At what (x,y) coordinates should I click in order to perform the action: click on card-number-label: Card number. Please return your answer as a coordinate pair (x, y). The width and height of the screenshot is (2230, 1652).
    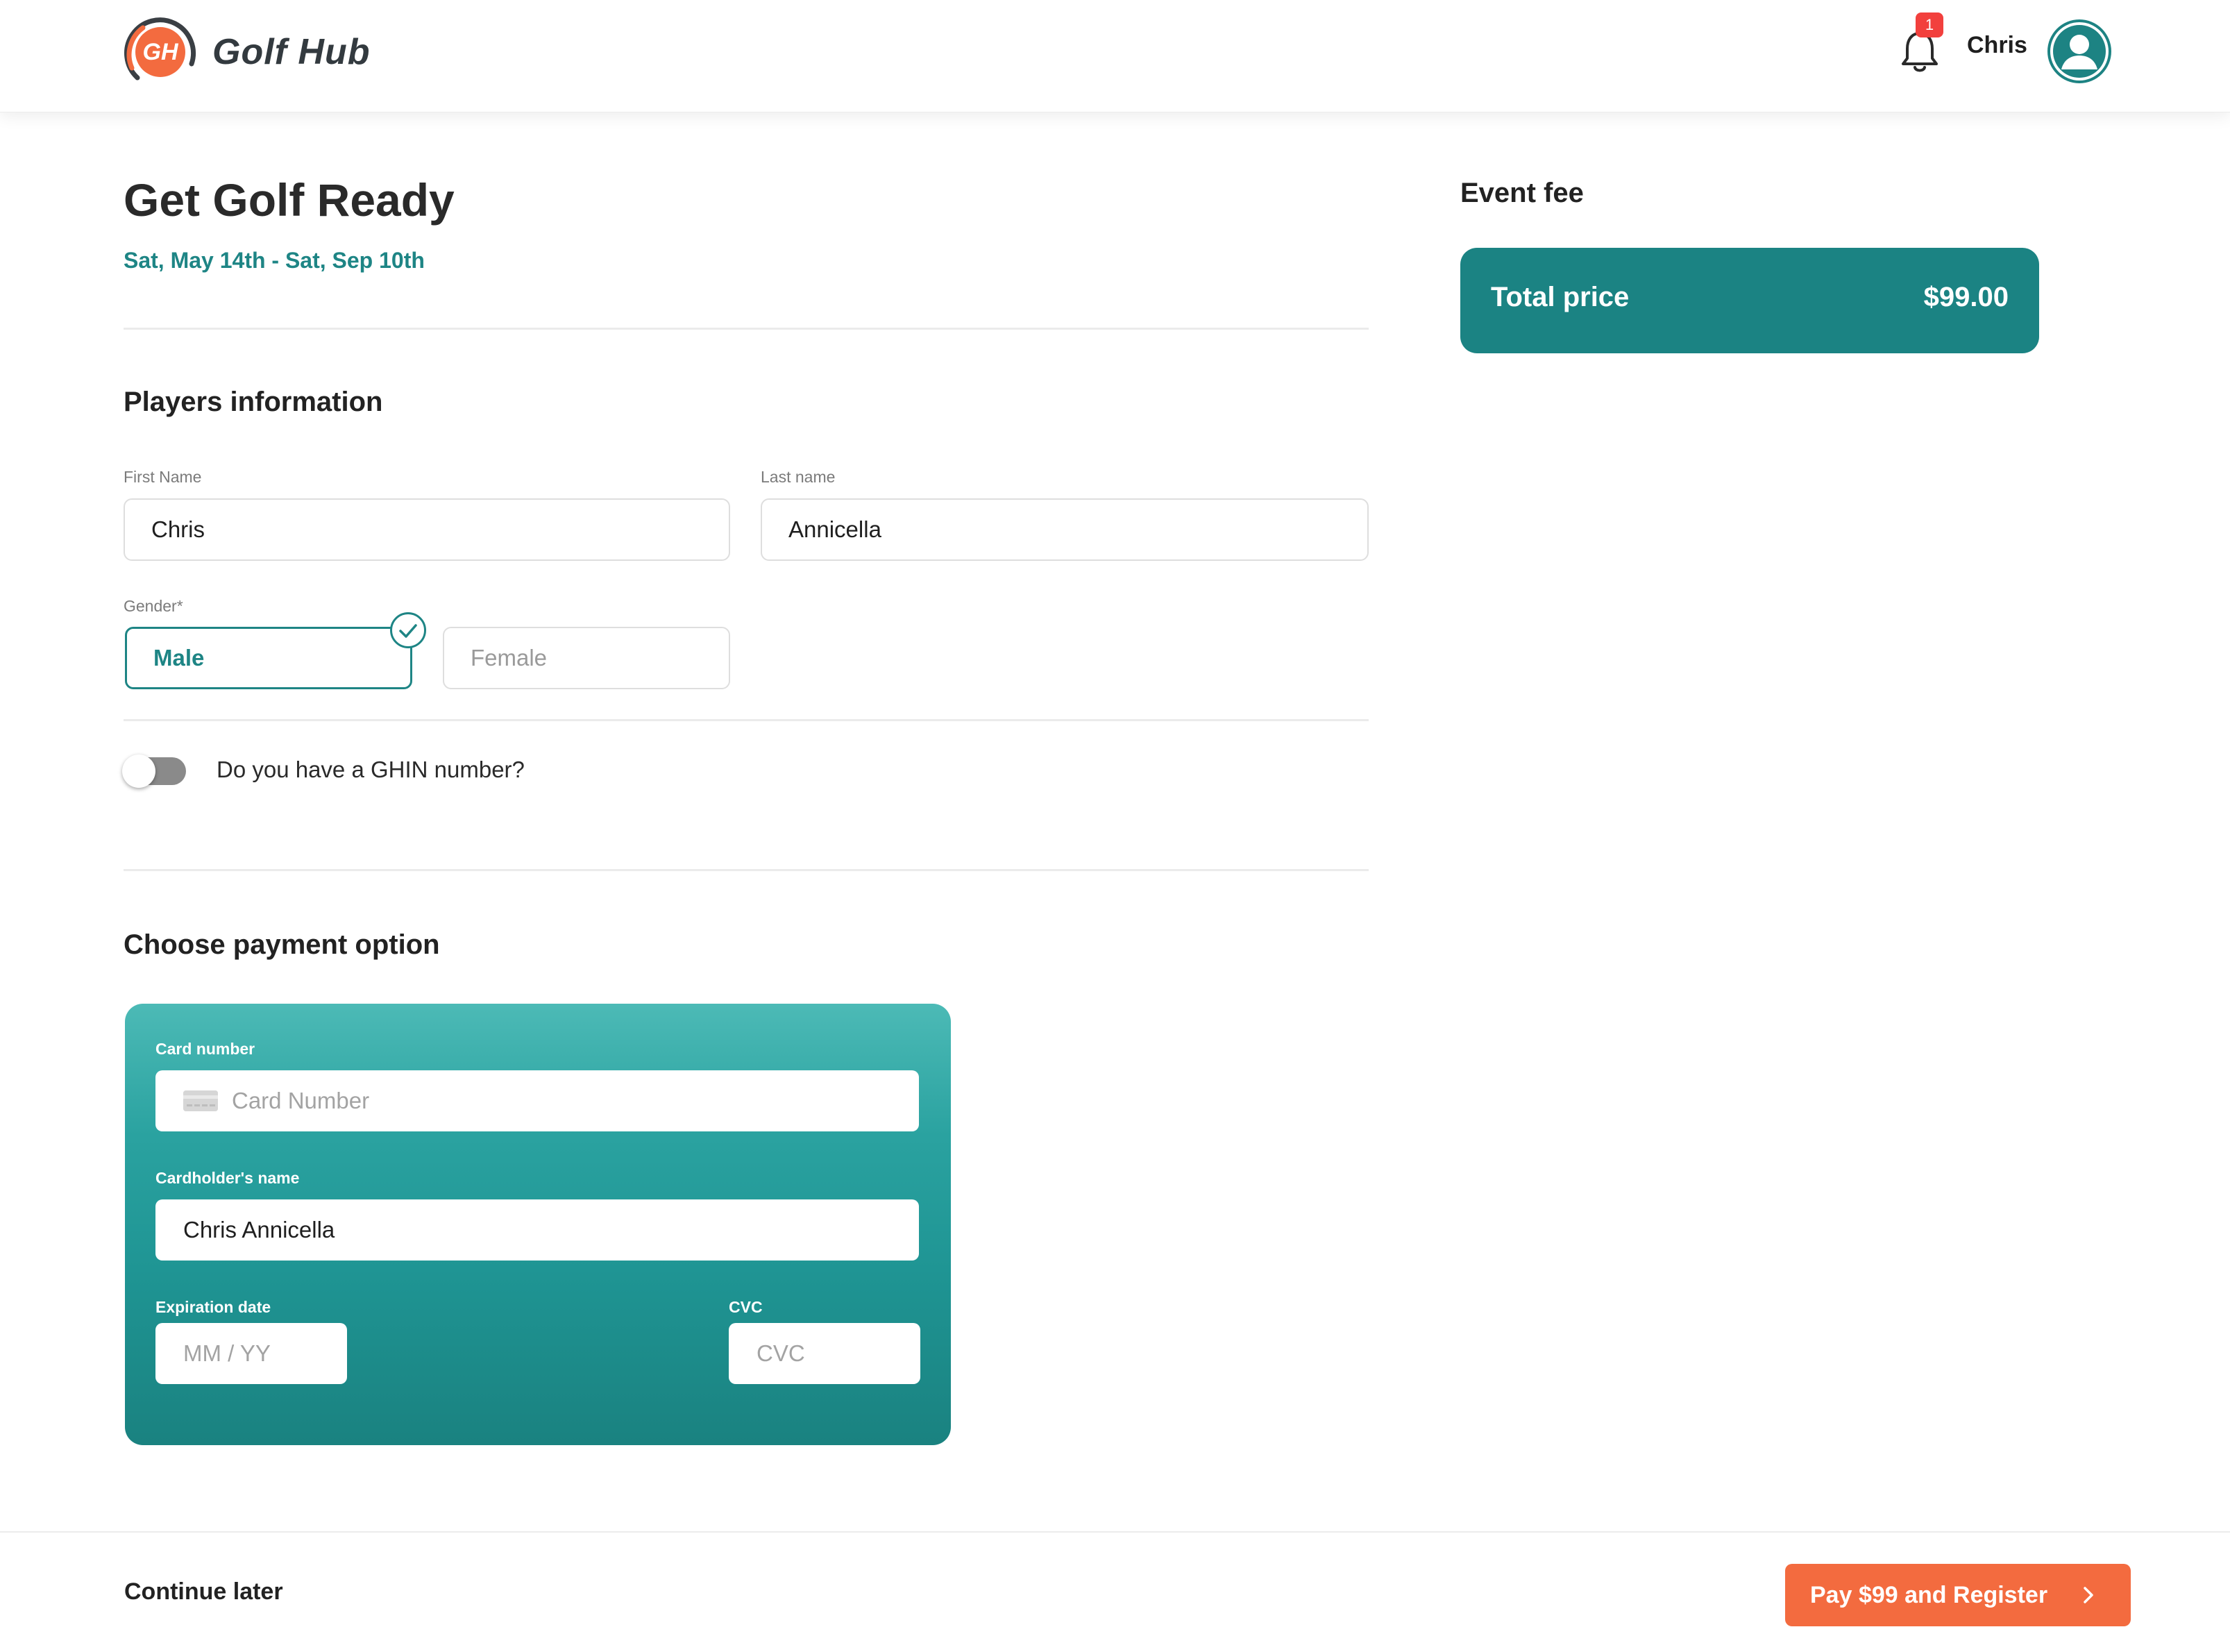
    Looking at the image, I should click on (205, 1049).